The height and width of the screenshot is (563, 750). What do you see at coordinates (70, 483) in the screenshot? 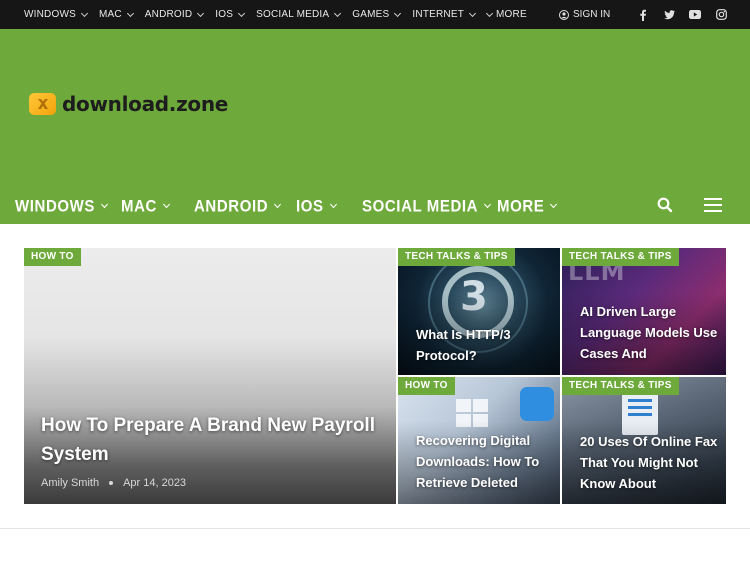
I see `article-author: Amily Smith` at bounding box center [70, 483].